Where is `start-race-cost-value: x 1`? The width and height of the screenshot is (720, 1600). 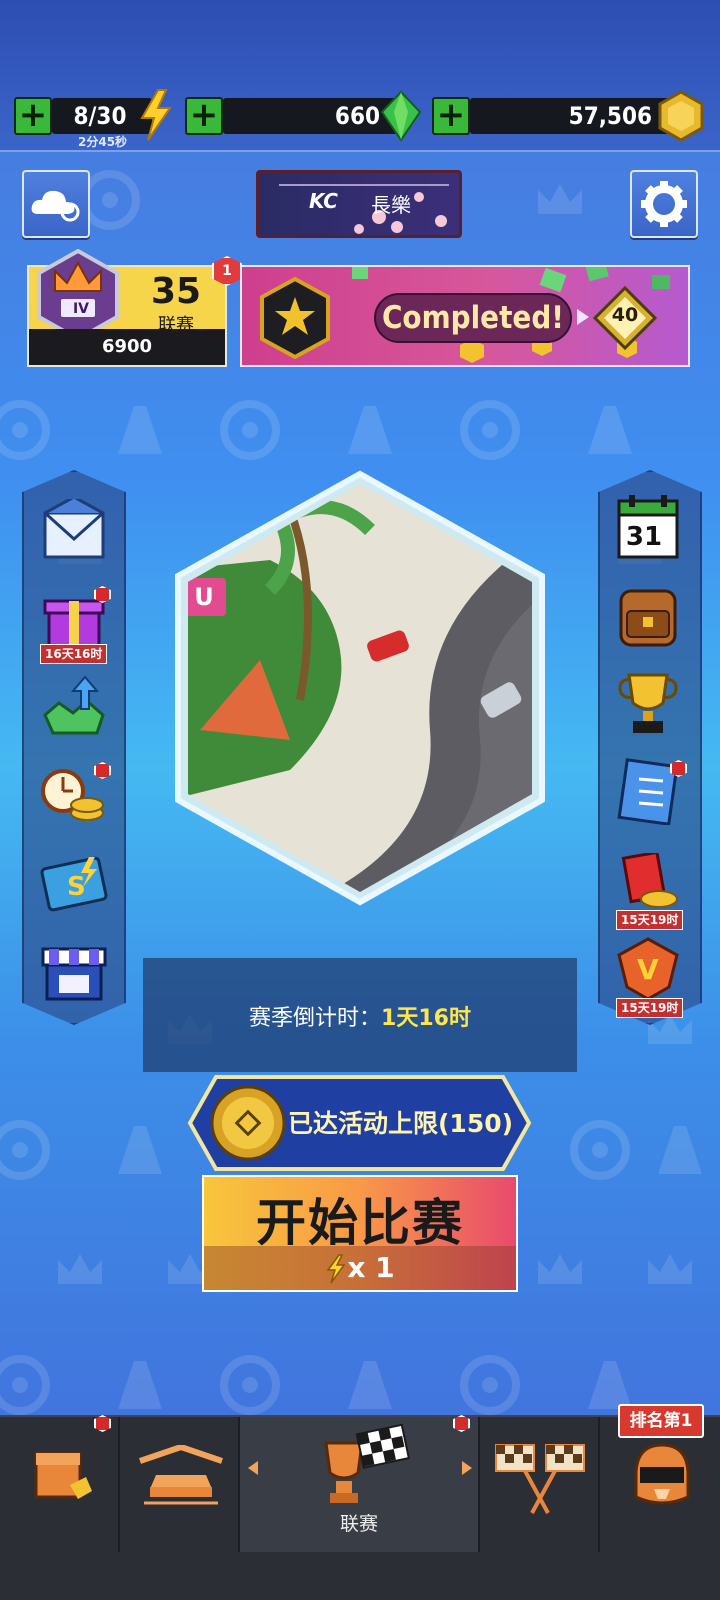
start-race-cost-value: x 1 is located at coordinates (371, 1267).